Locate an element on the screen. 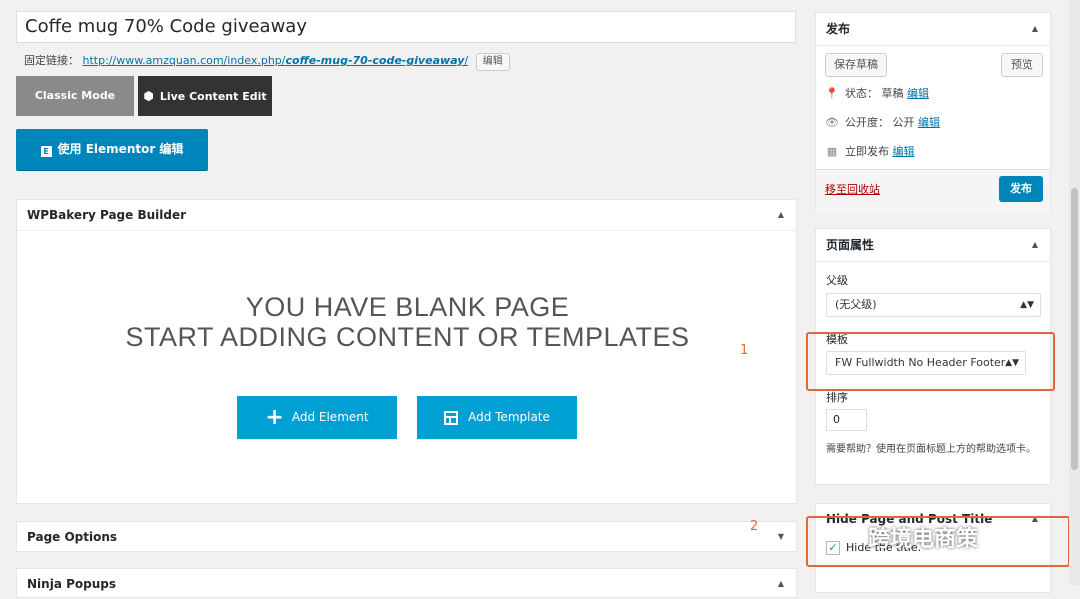  add-template-button: Add Template is located at coordinates (497, 417).